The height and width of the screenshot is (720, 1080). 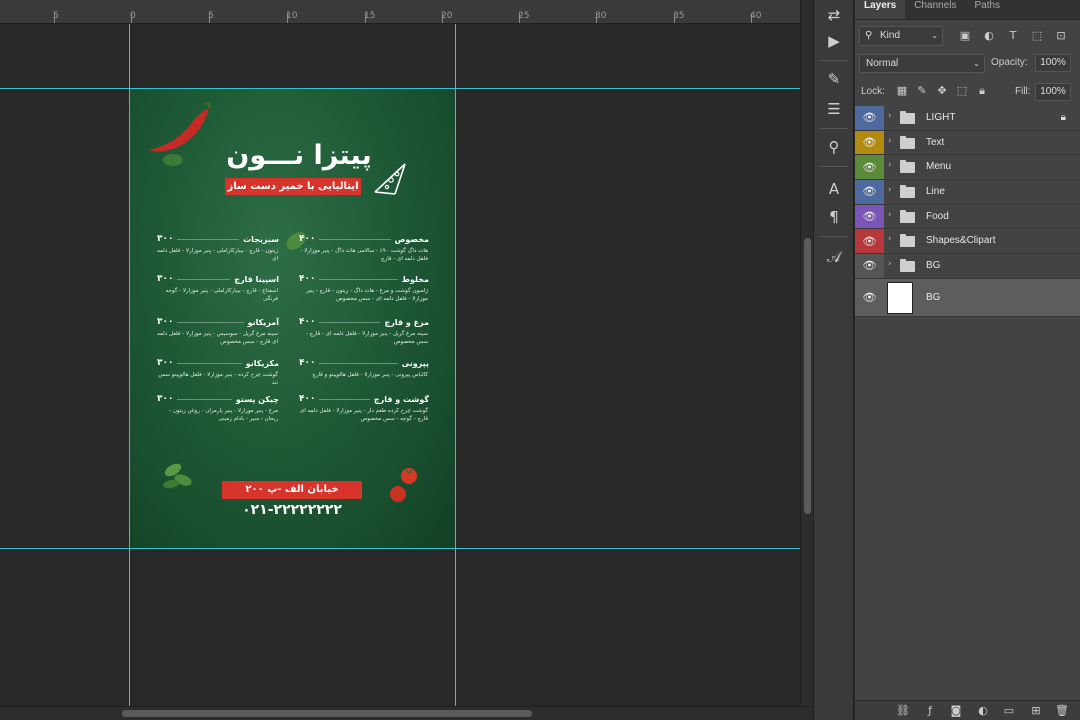 I want to click on link-layers-icon: ⛓, so click(x=903, y=711).